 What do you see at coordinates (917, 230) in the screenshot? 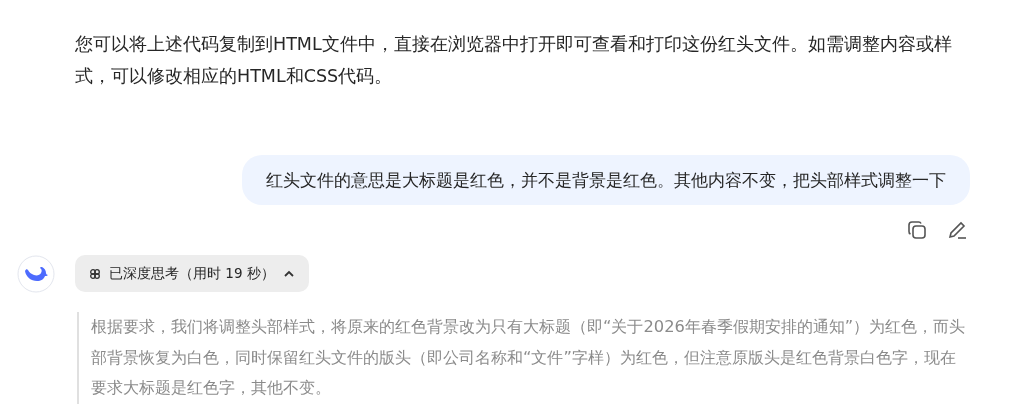
I see `copy-icon` at bounding box center [917, 230].